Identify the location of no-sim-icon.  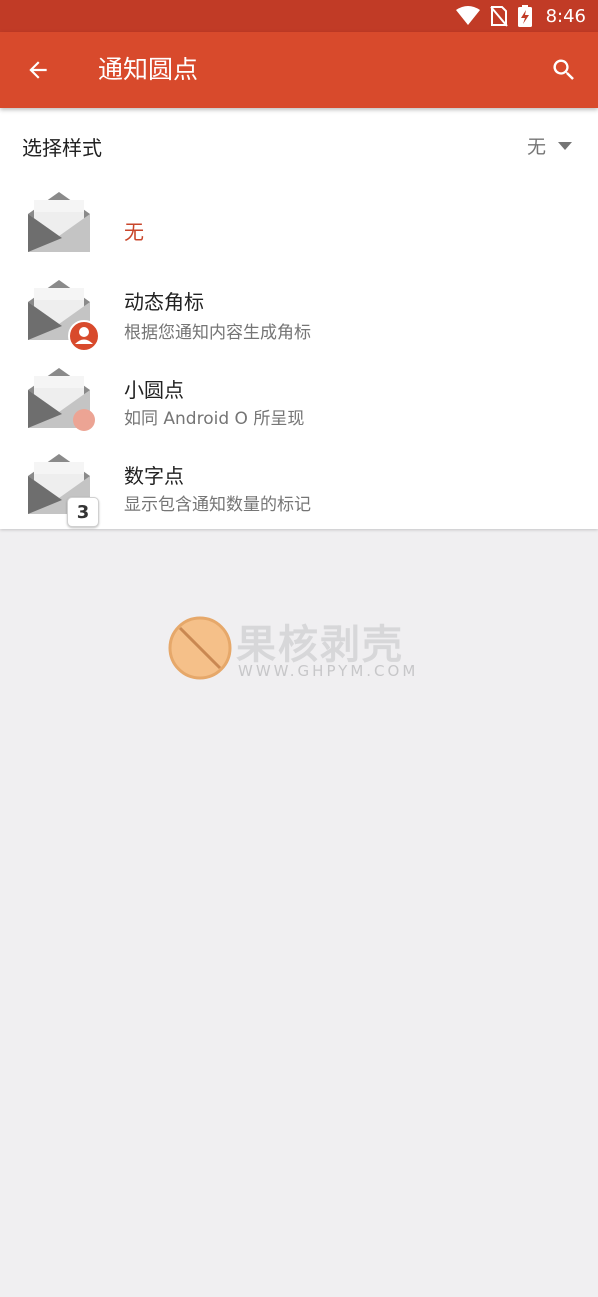
(498, 16).